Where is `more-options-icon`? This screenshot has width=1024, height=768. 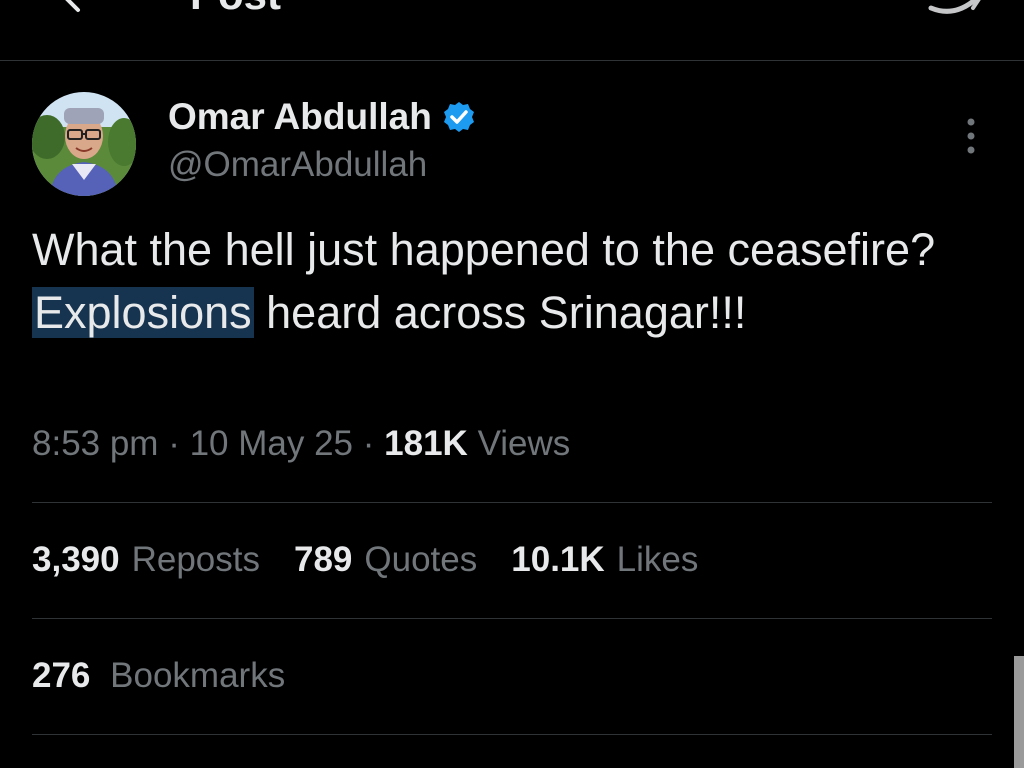
more-options-icon is located at coordinates (971, 136).